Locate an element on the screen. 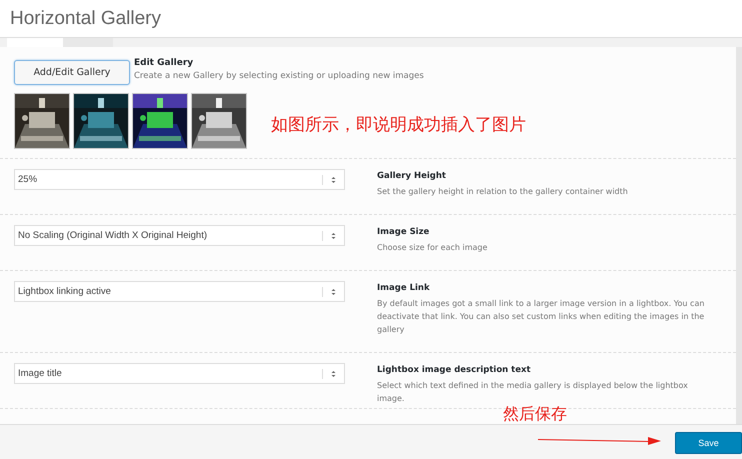  section-title: Edit Gallery is located at coordinates (164, 63).